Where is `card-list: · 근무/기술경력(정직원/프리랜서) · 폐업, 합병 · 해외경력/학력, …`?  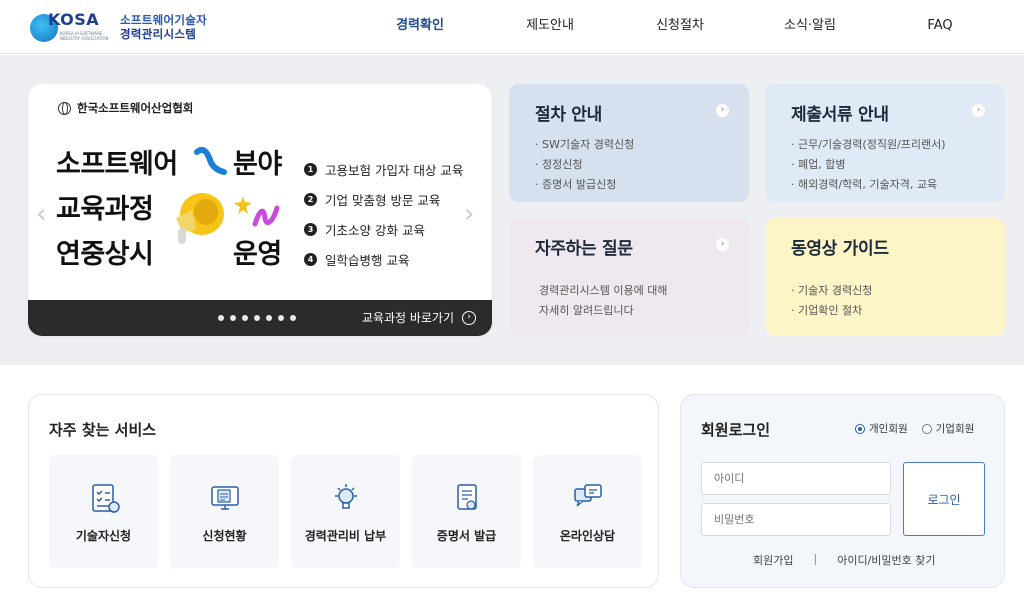 card-list: · 근무/기술경력(정직원/프리랜서) · 폐업, 합병 · 해외경력/학력, … is located at coordinates (885, 165).